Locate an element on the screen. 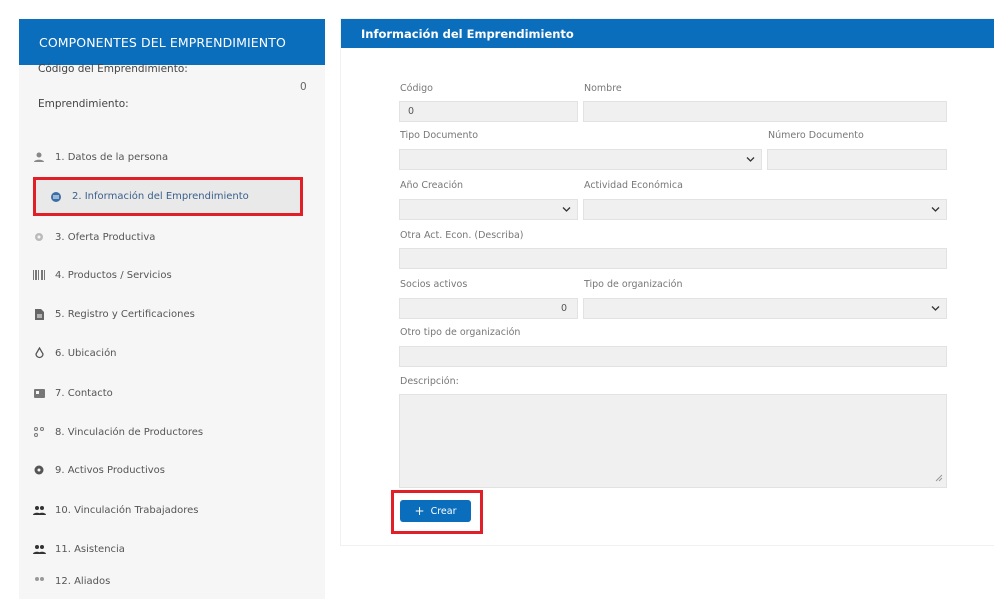 Image resolution: width=994 pixels, height=599 pixels. numero-documento-label: Número Documento is located at coordinates (816, 135).